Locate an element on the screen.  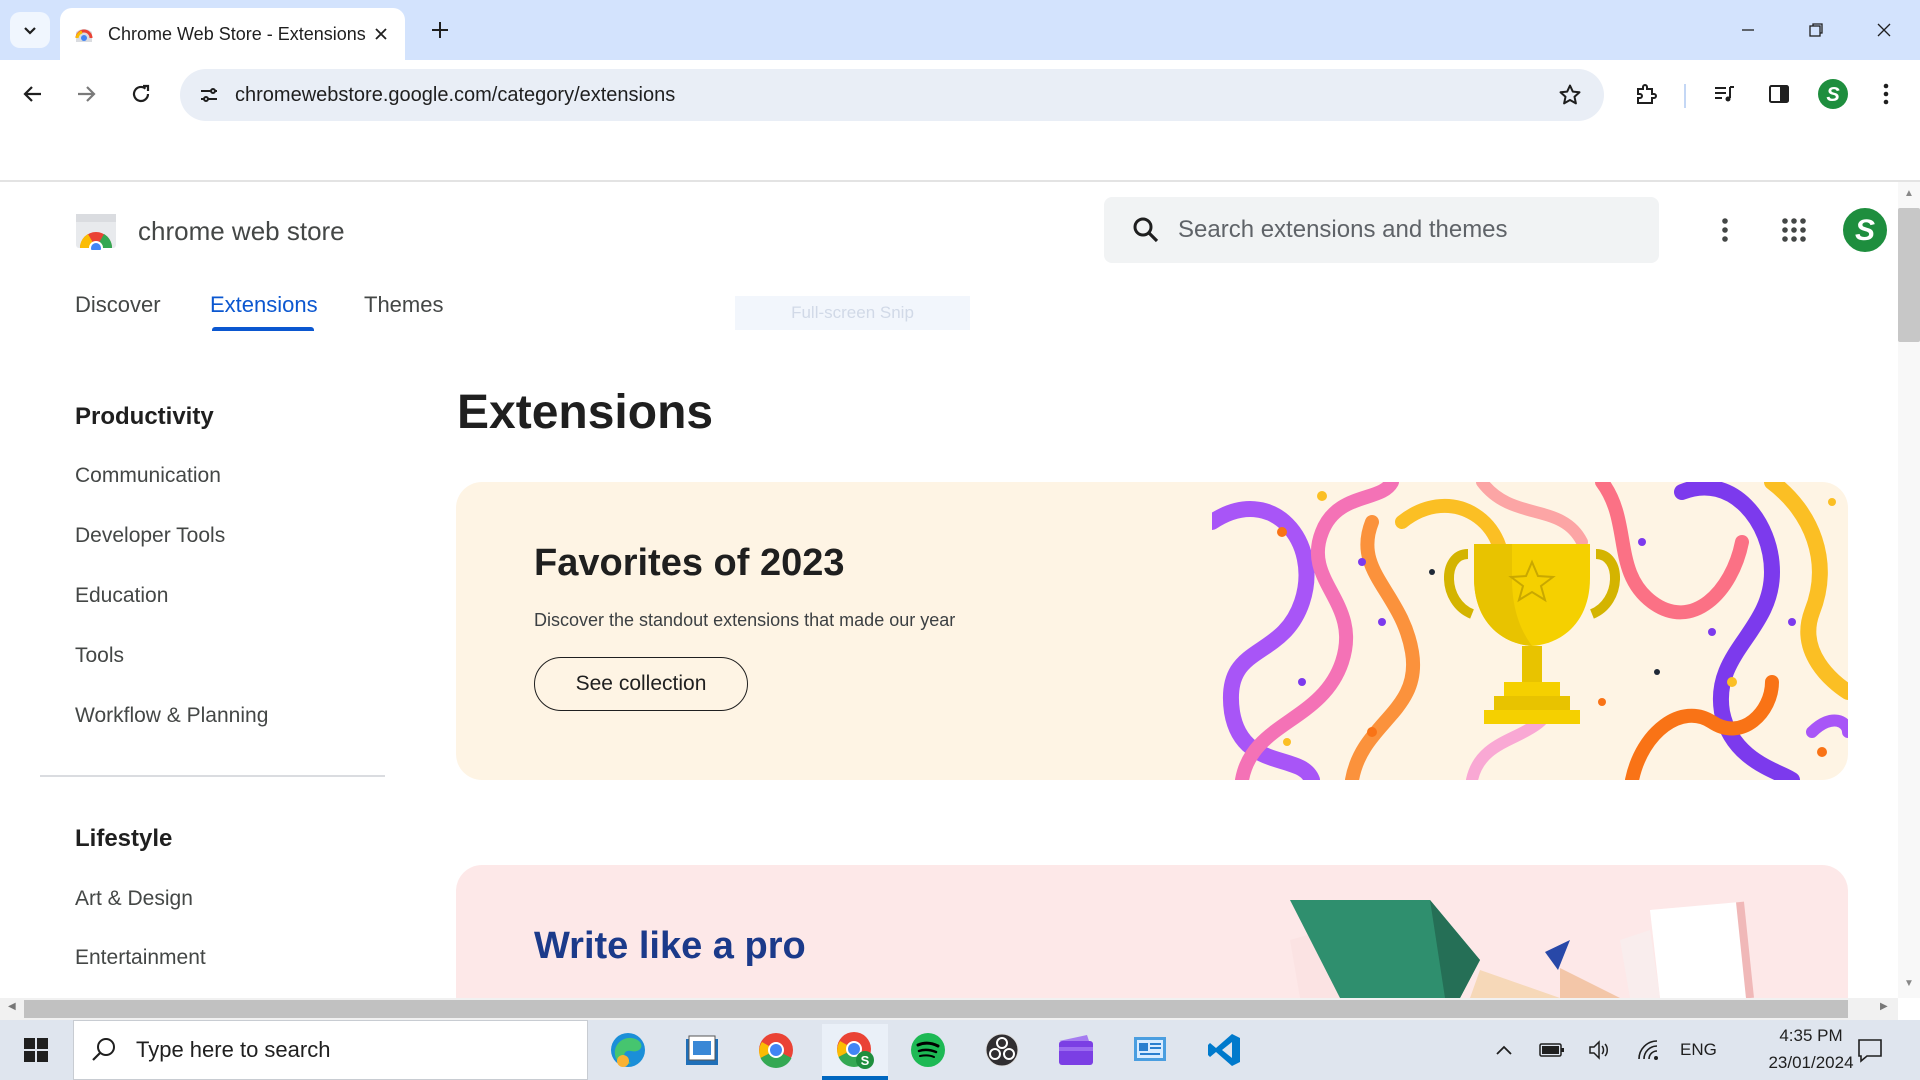
account-avatar-icon: S is located at coordinates (1865, 230).